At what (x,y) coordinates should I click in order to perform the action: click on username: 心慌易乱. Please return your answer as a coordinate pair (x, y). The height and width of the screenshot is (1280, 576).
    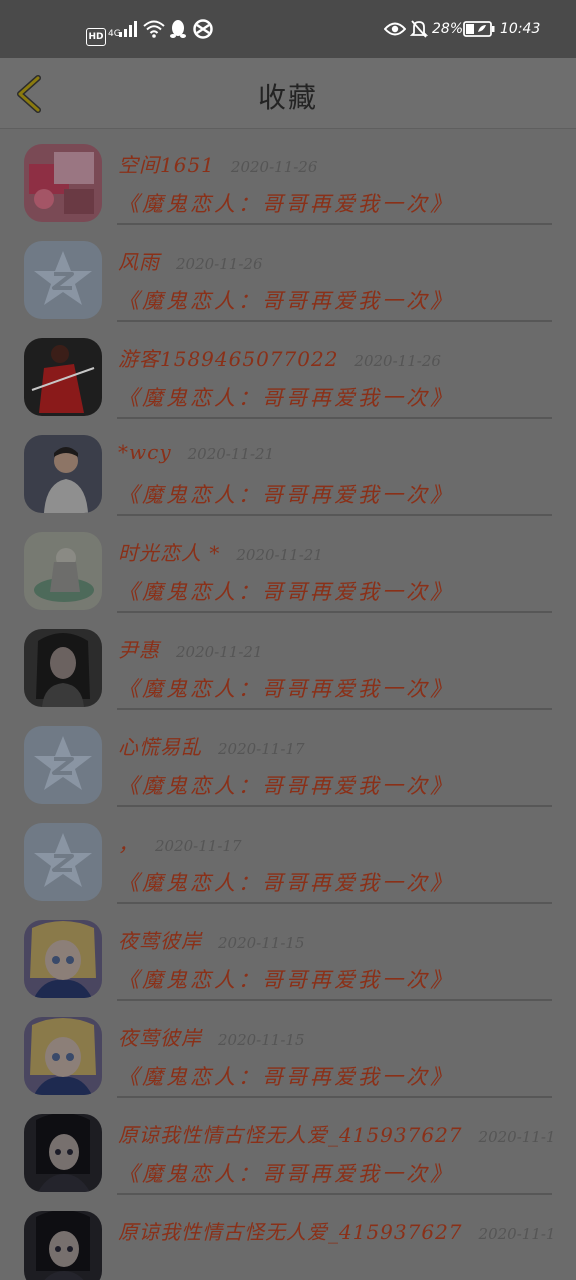
    Looking at the image, I should click on (160, 745).